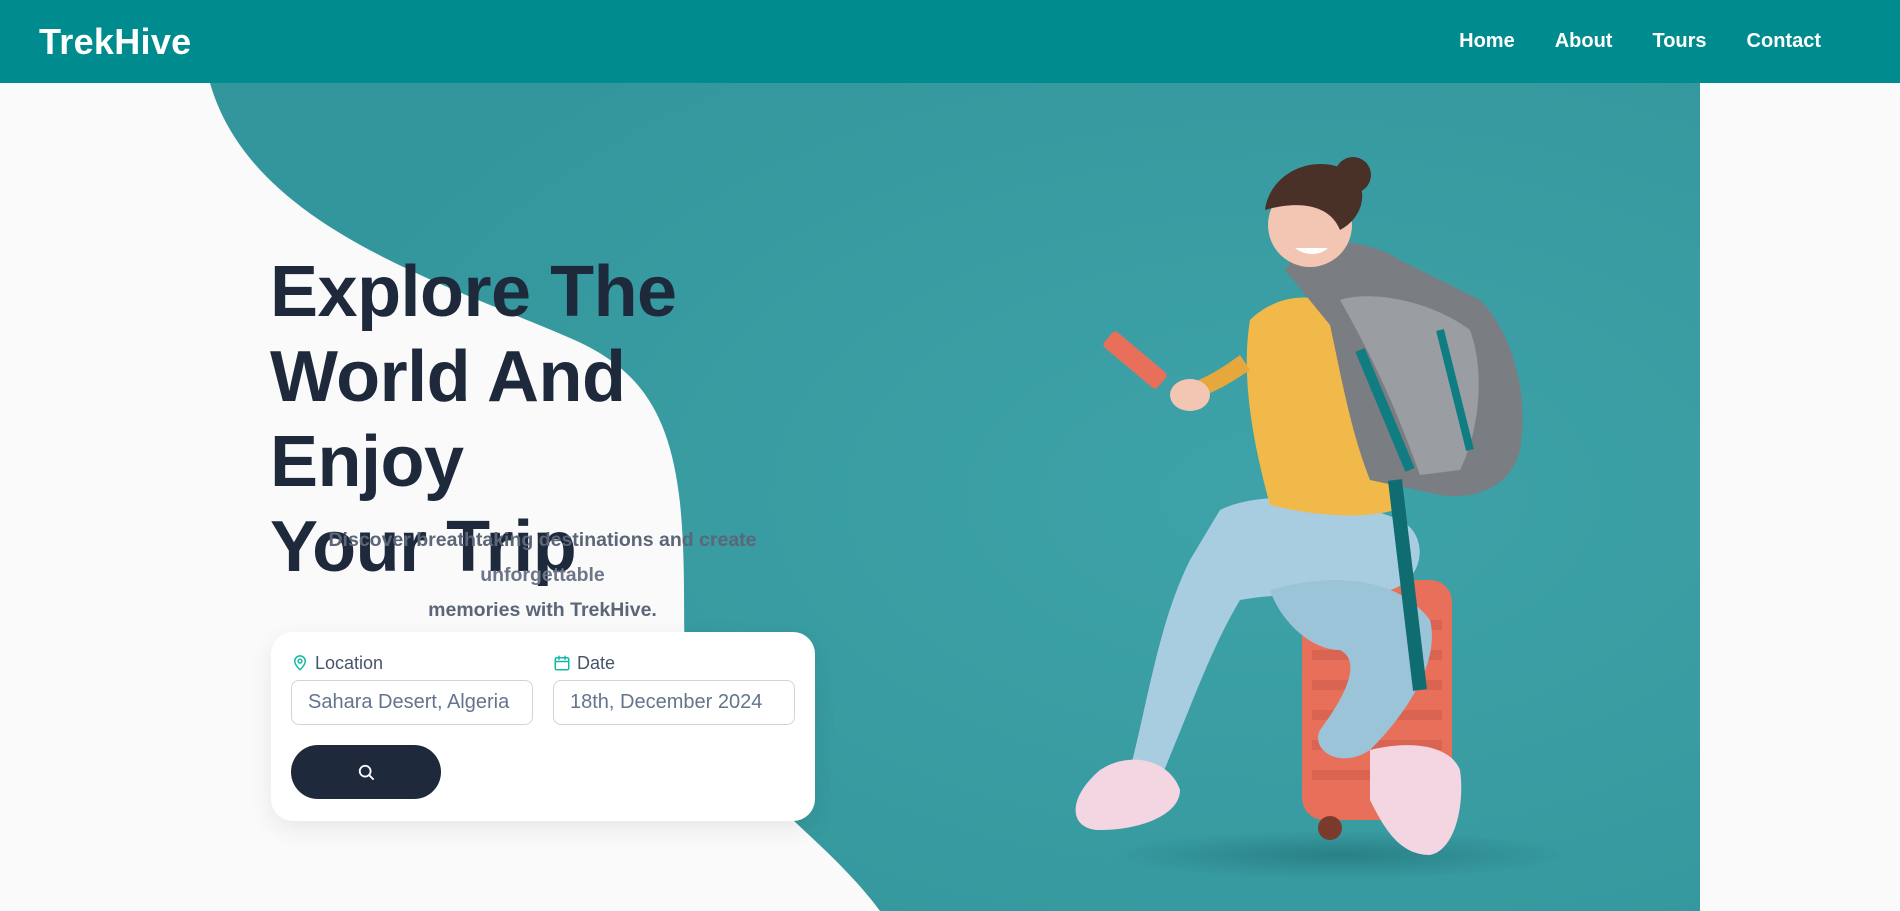 The height and width of the screenshot is (911, 1900). I want to click on hero-title-line-1: Explore The, so click(473, 292).